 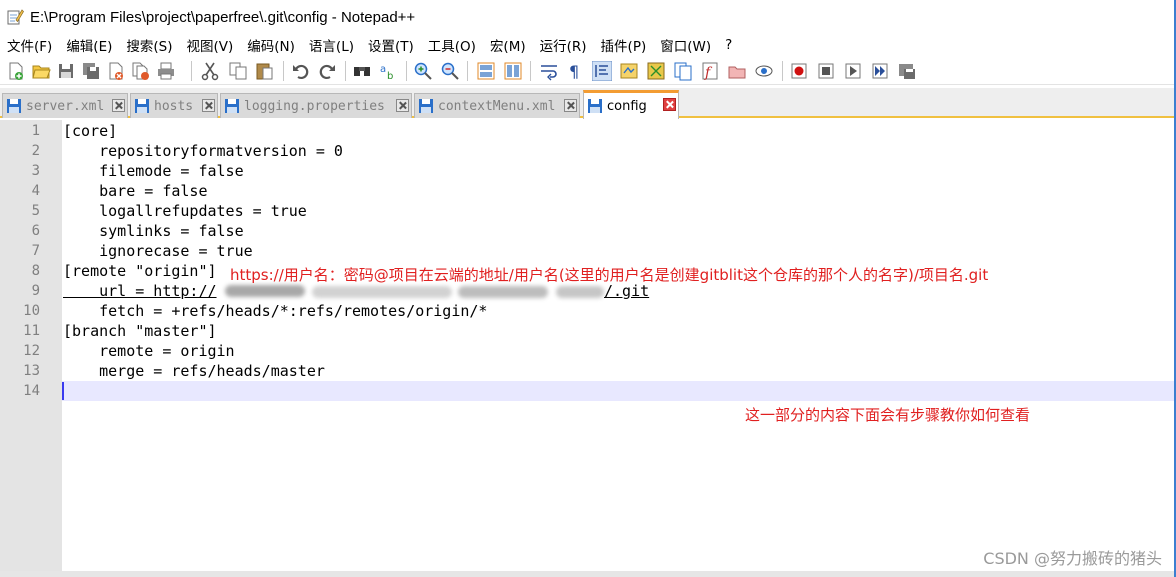 I want to click on indent-guide-icon, so click(x=602, y=71).